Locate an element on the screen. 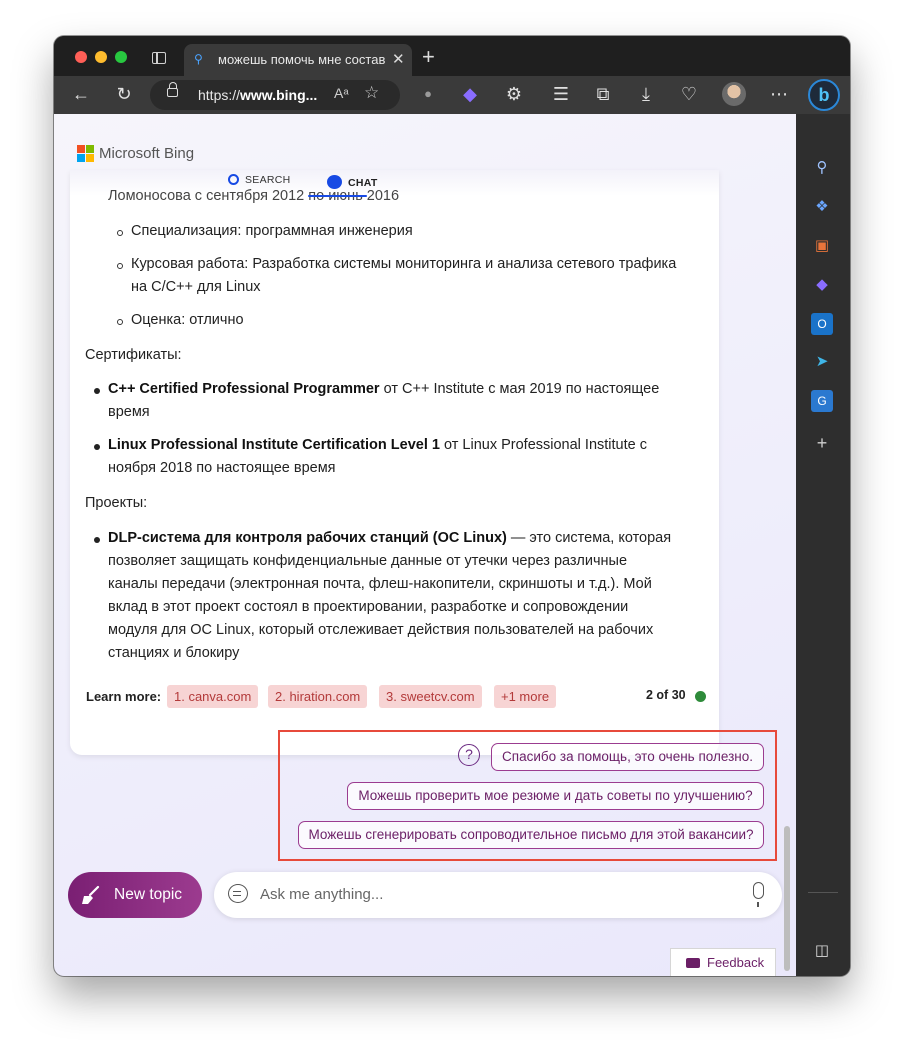  tab-actions-icon is located at coordinates (159, 58).